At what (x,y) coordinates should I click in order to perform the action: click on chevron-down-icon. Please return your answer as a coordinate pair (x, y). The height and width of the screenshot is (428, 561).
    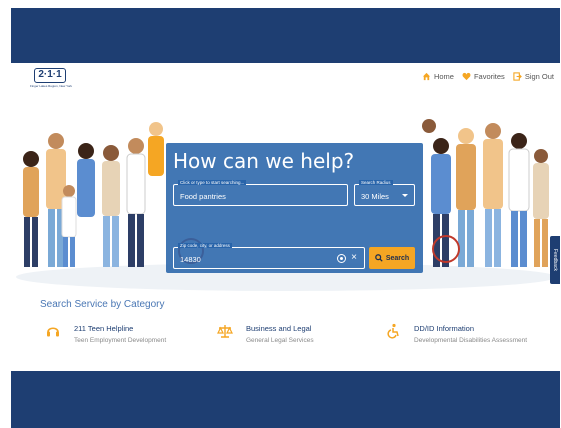
    Looking at the image, I should click on (405, 195).